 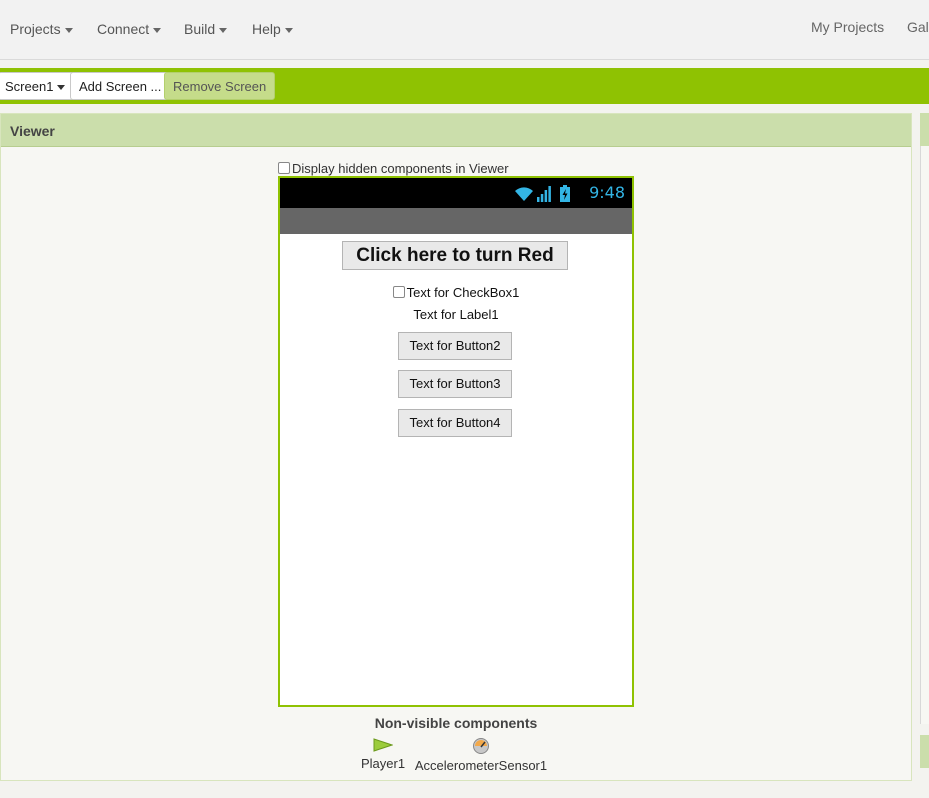 I want to click on menu-connect: Connect, so click(x=129, y=29).